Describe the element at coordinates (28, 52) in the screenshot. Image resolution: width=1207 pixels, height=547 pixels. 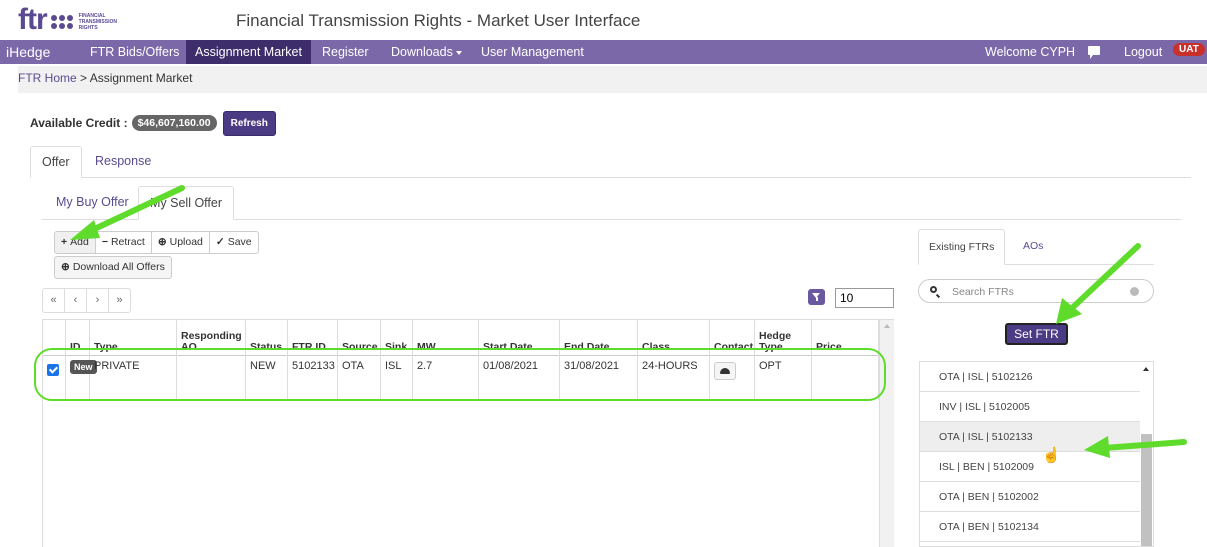
I see `nav-brand: iHedge` at that location.